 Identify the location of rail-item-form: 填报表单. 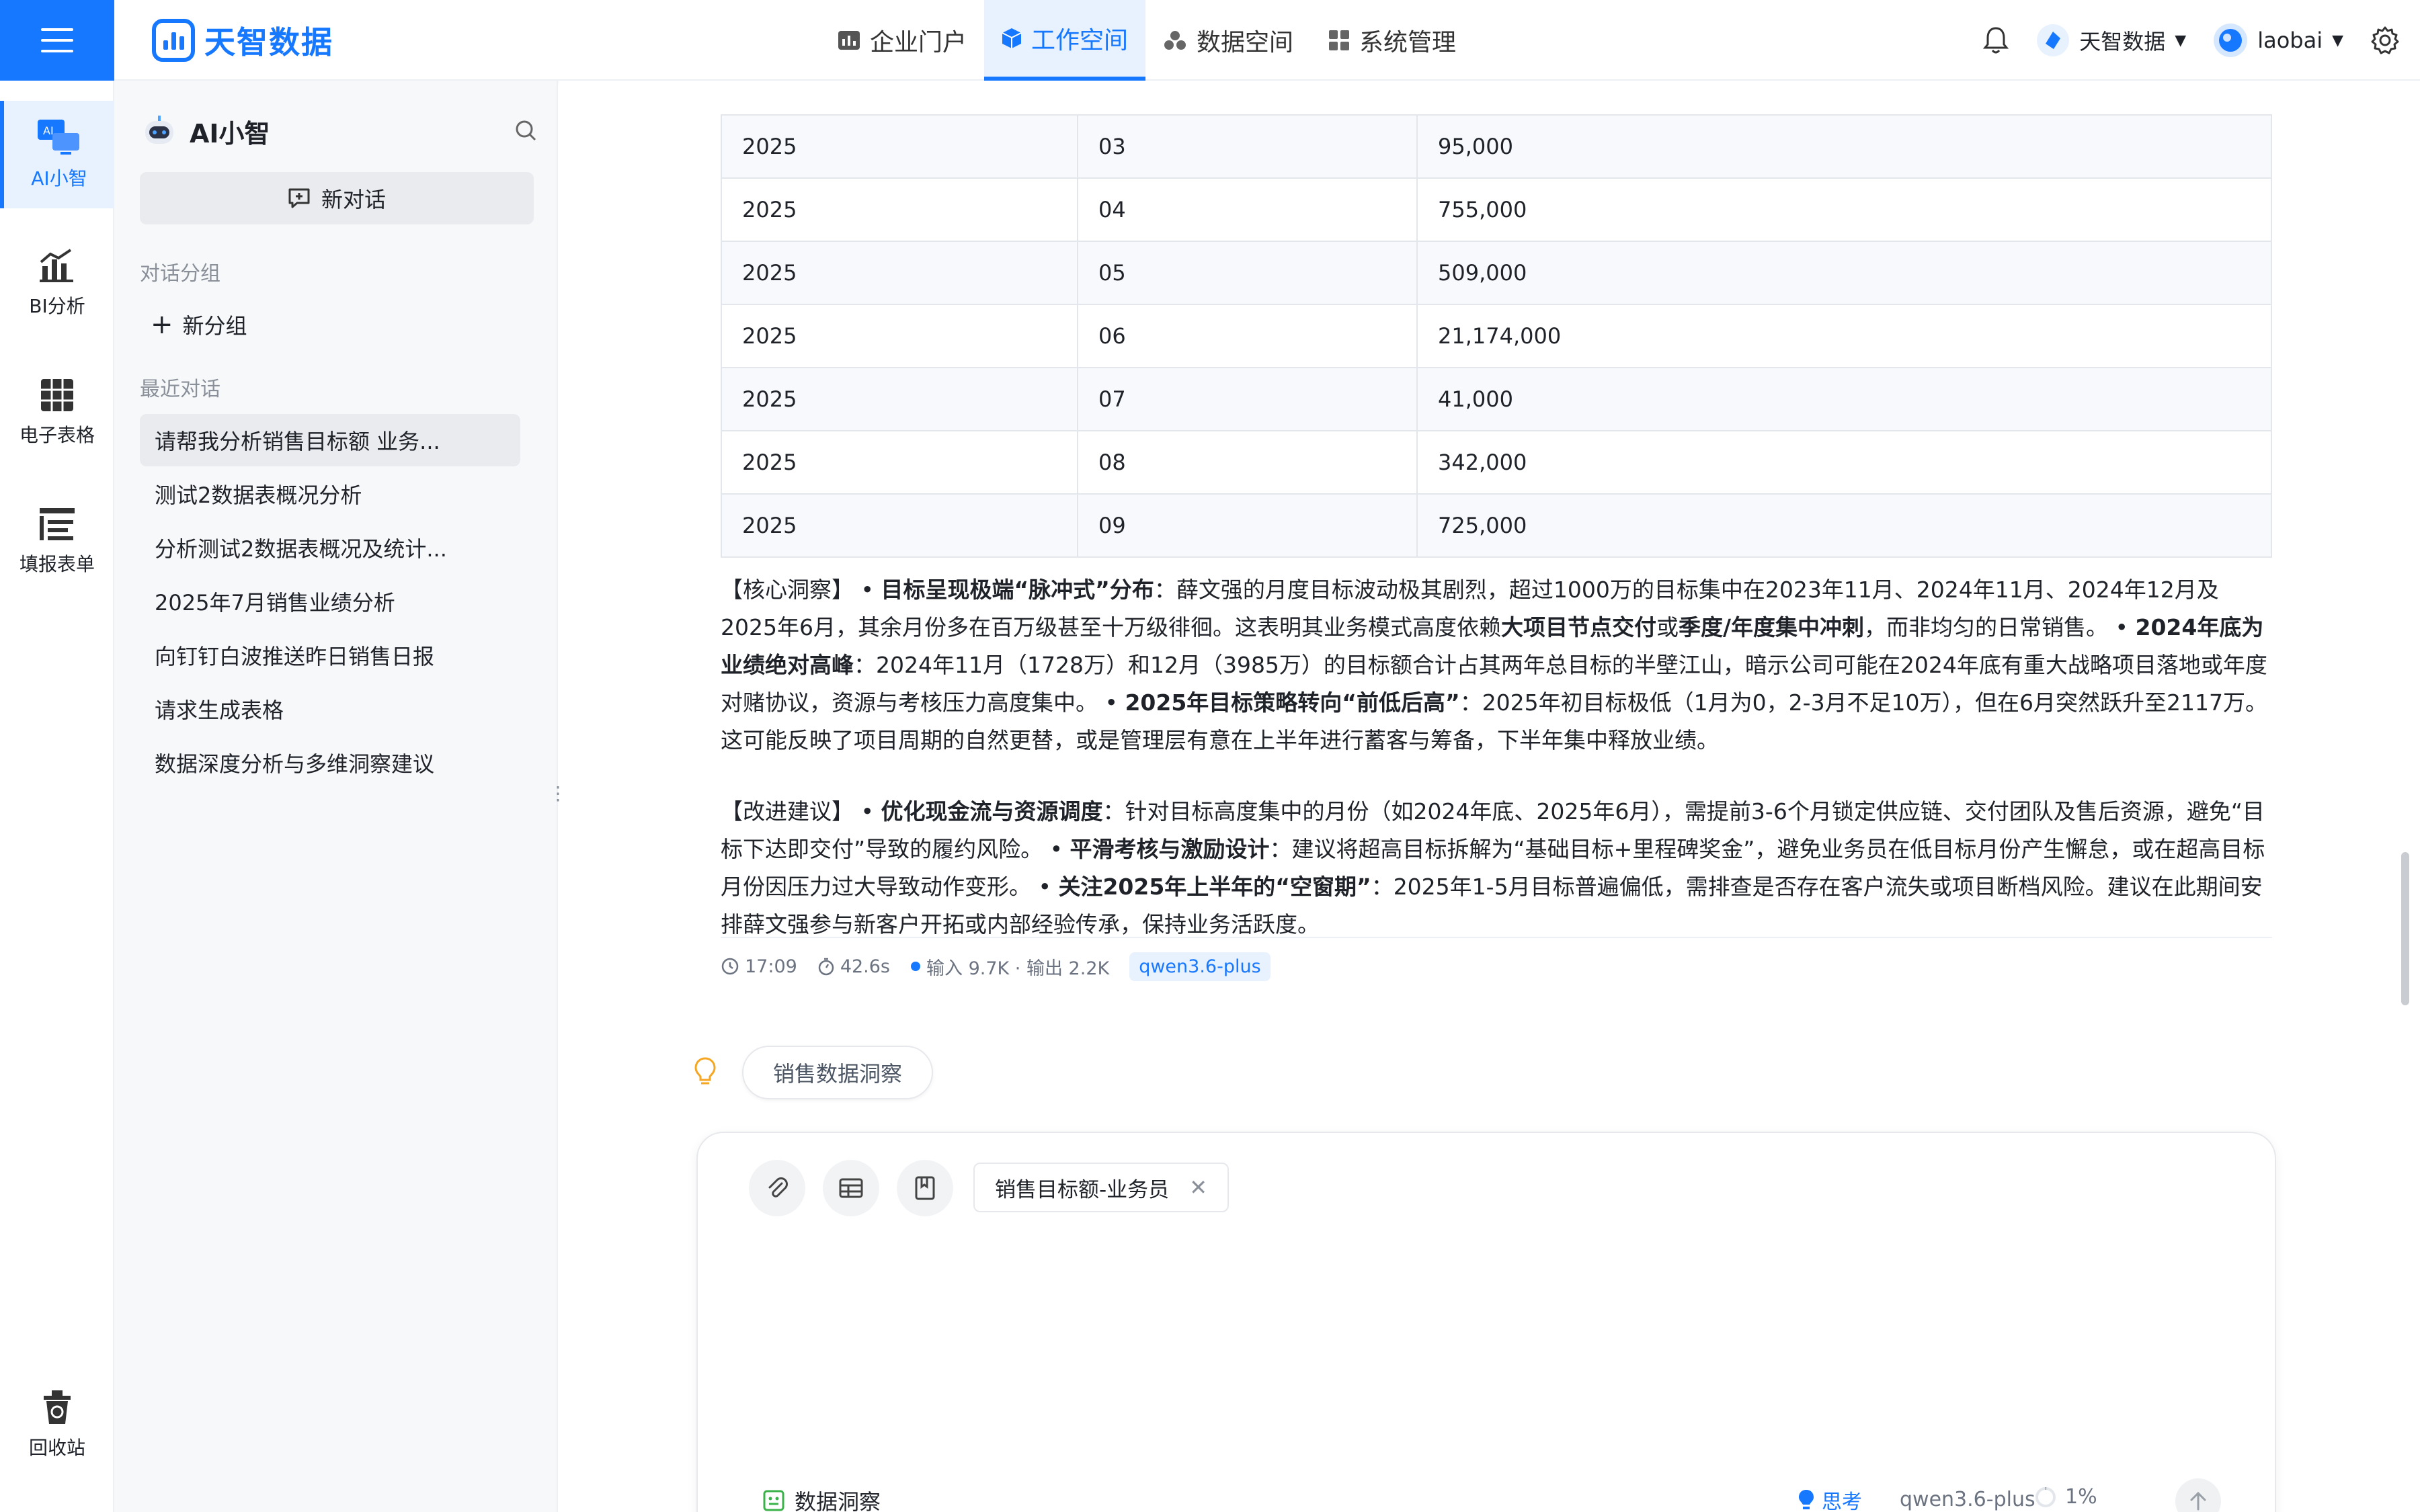
(57, 541).